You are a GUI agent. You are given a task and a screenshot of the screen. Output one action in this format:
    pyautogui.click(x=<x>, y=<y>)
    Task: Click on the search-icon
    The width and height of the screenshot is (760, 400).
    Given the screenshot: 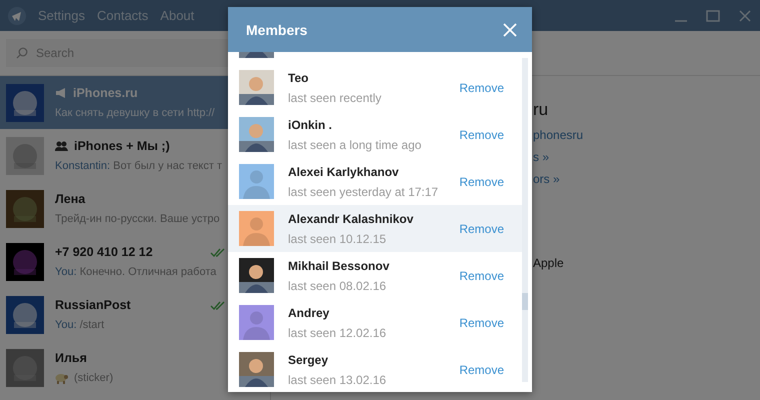 What is the action you would take?
    pyautogui.click(x=22, y=53)
    